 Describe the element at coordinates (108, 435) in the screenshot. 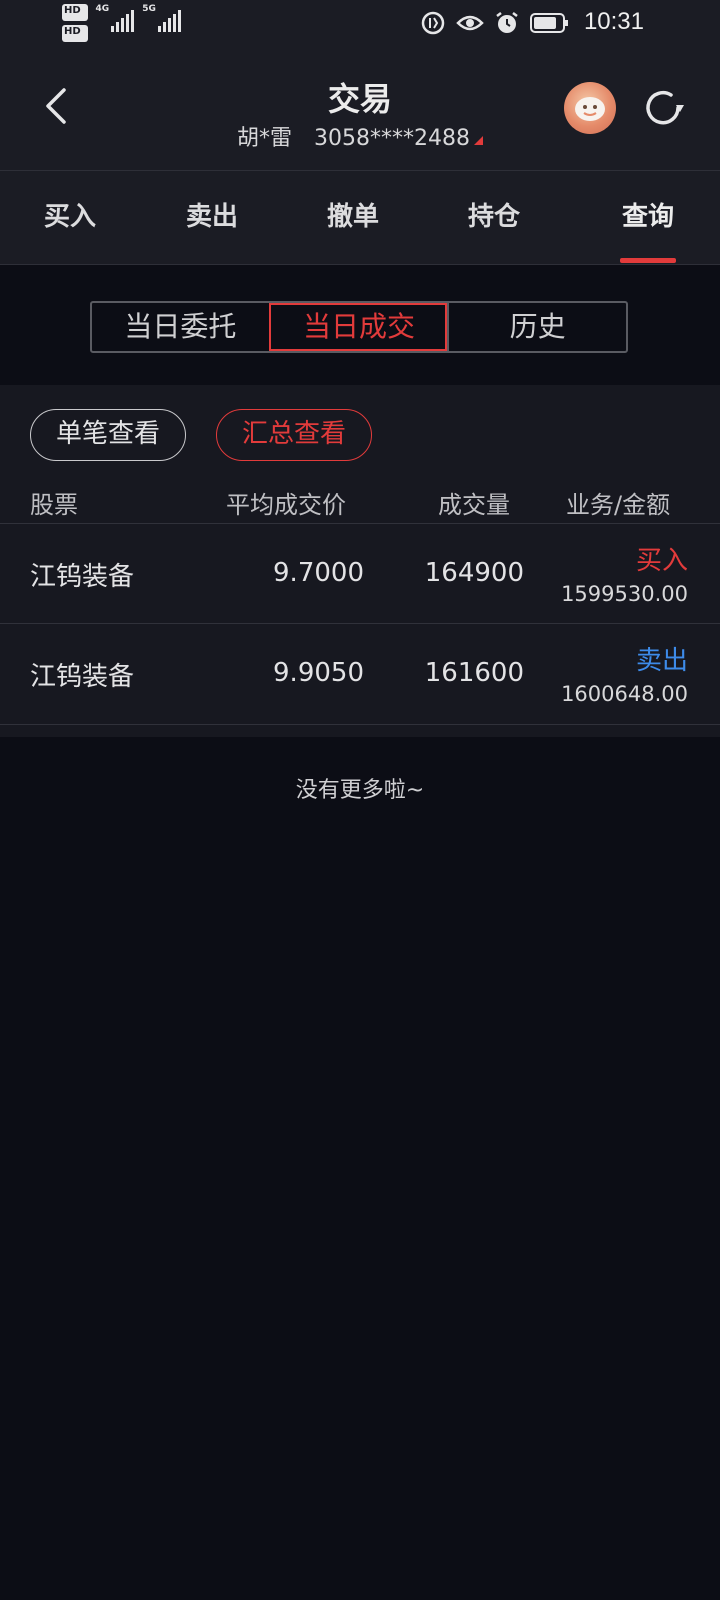

I see `single-view-button: 单笔查看` at that location.